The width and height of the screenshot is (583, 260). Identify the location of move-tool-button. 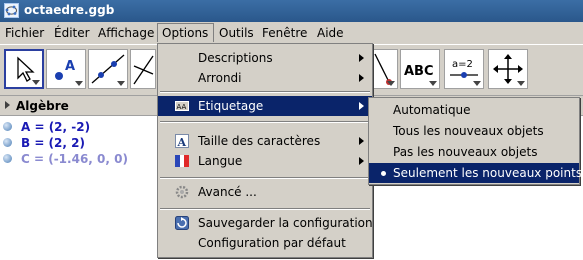
(24, 69).